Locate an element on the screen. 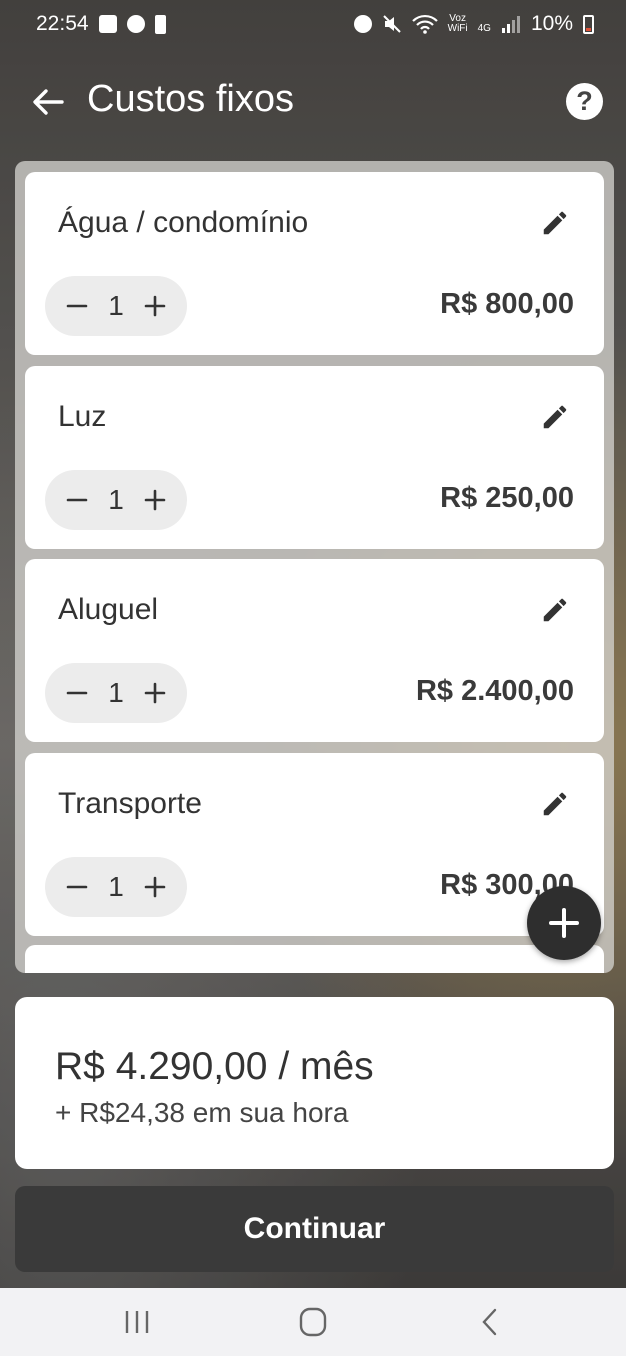 The image size is (626, 1356). wifi-label: WiFi is located at coordinates (457, 28).